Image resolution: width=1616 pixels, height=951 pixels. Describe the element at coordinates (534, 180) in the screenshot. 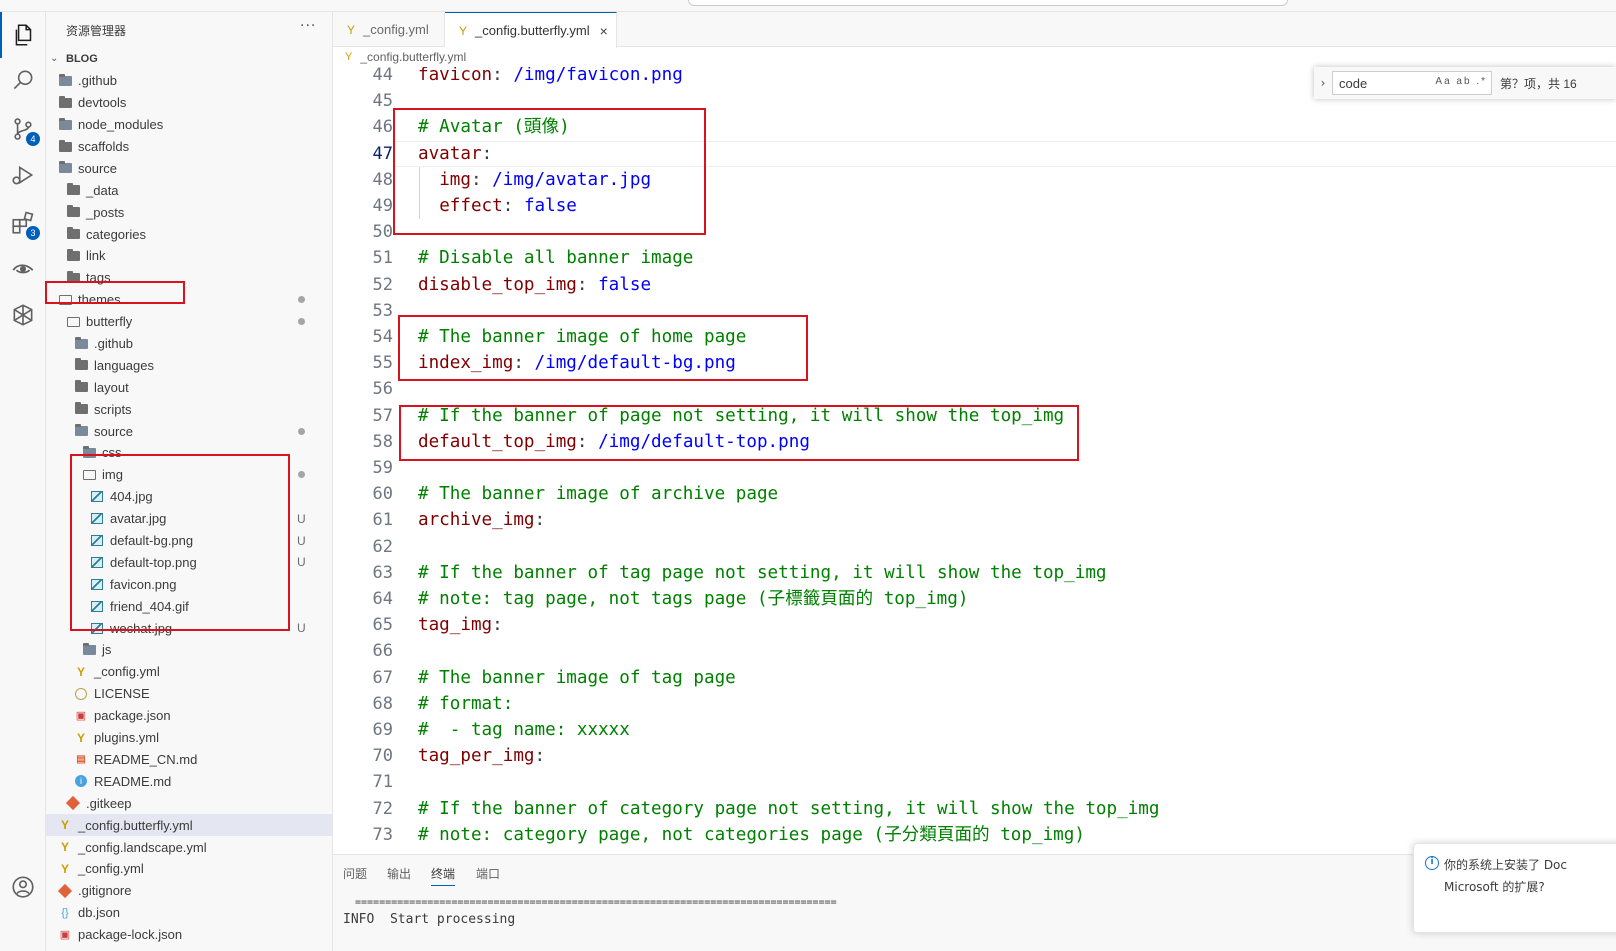

I see `code-line: img: /img/avatar.jpg` at that location.